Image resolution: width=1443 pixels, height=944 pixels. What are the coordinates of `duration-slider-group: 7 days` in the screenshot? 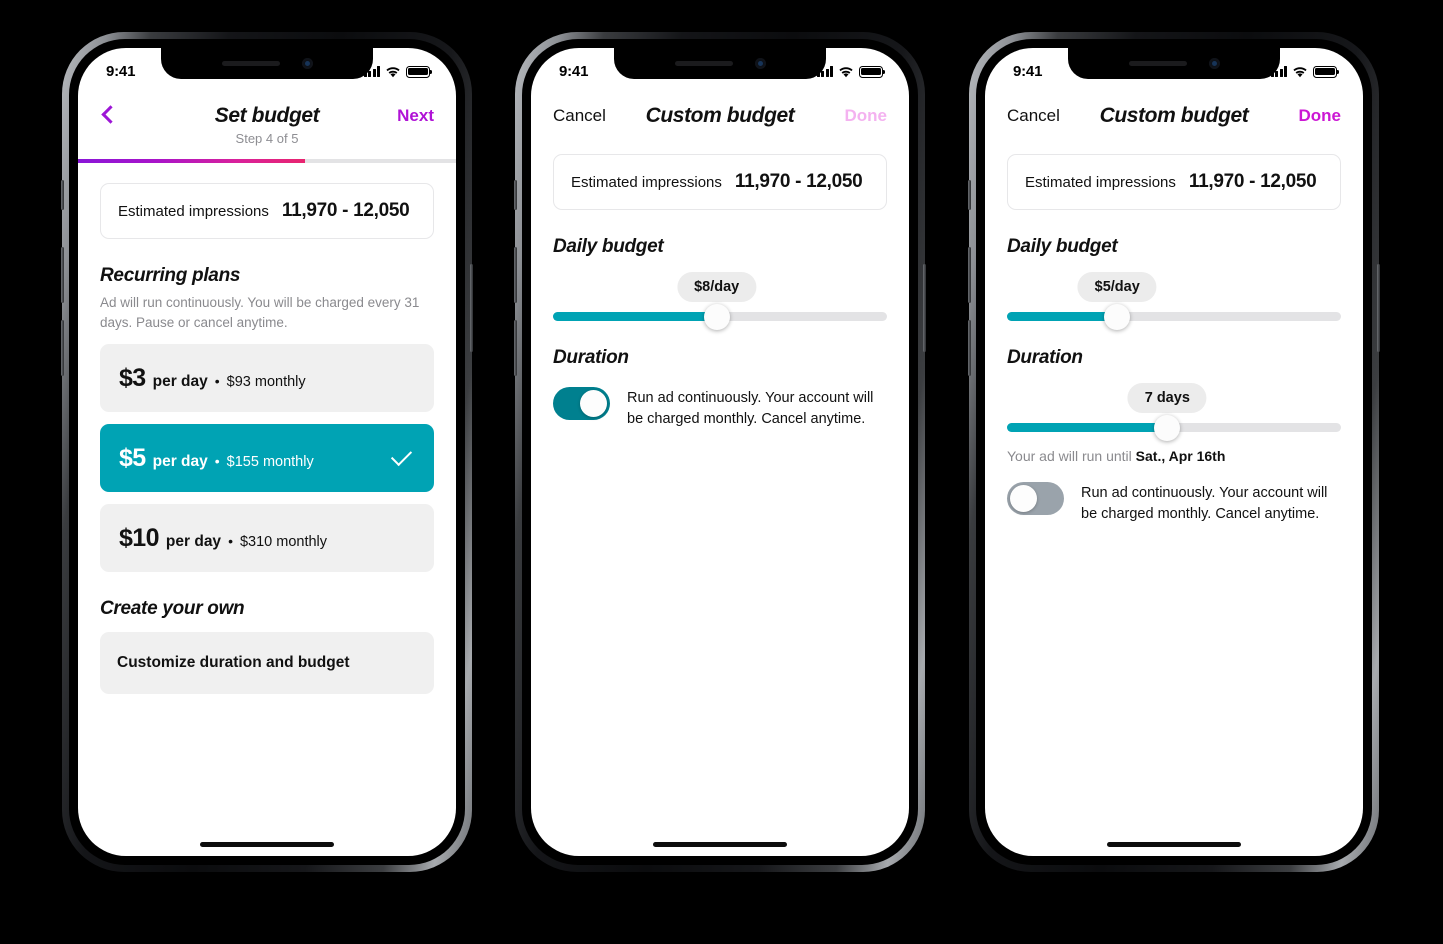 It's located at (1174, 412).